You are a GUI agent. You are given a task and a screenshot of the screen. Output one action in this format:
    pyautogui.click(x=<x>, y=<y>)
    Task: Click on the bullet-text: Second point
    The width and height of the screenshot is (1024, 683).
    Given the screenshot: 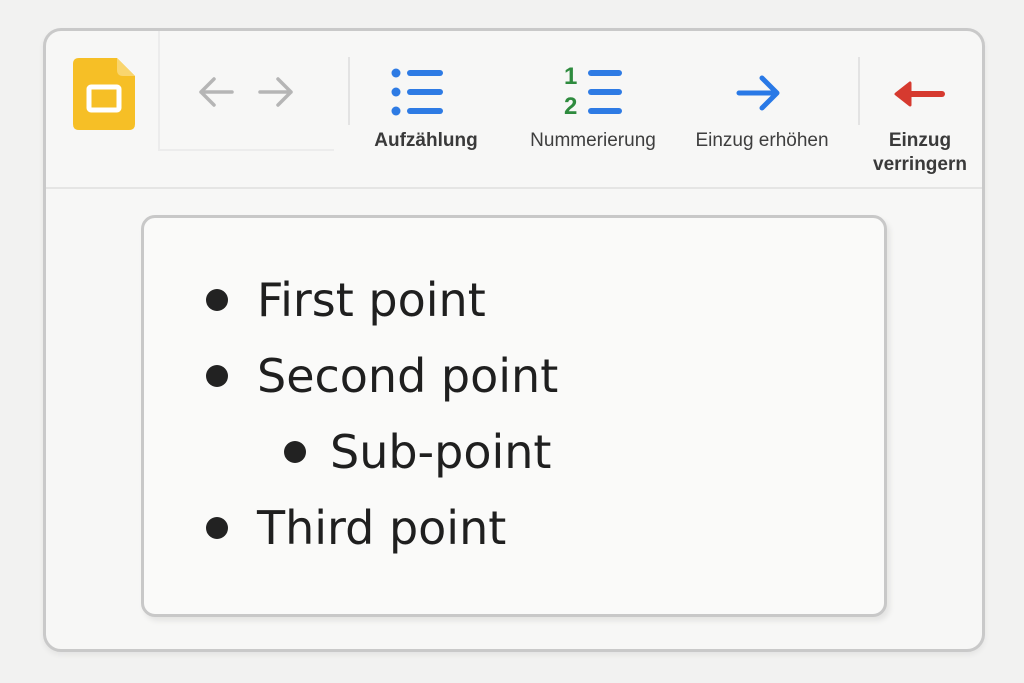 What is the action you would take?
    pyautogui.click(x=408, y=376)
    